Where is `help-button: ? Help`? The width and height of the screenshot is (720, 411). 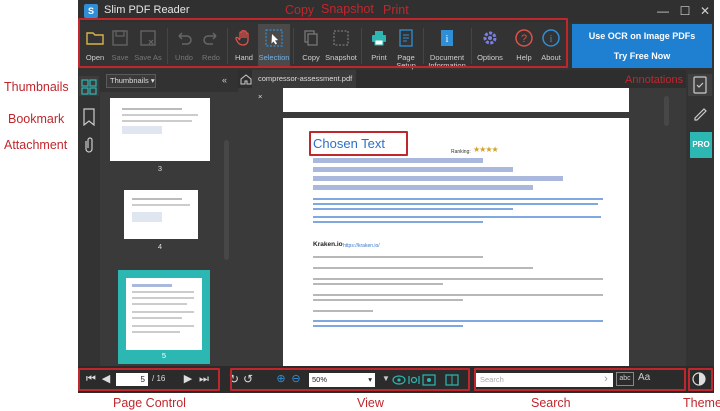 help-button: ? Help is located at coordinates (524, 46).